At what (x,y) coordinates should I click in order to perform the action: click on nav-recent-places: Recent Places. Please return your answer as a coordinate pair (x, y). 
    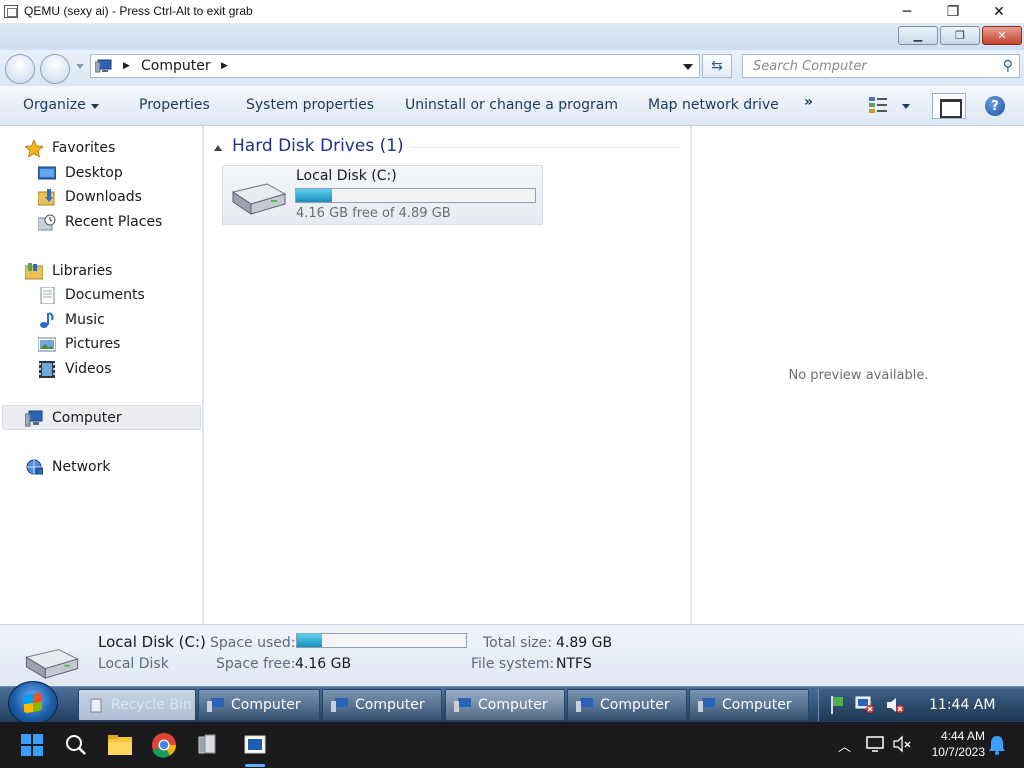
    Looking at the image, I should click on (101, 223).